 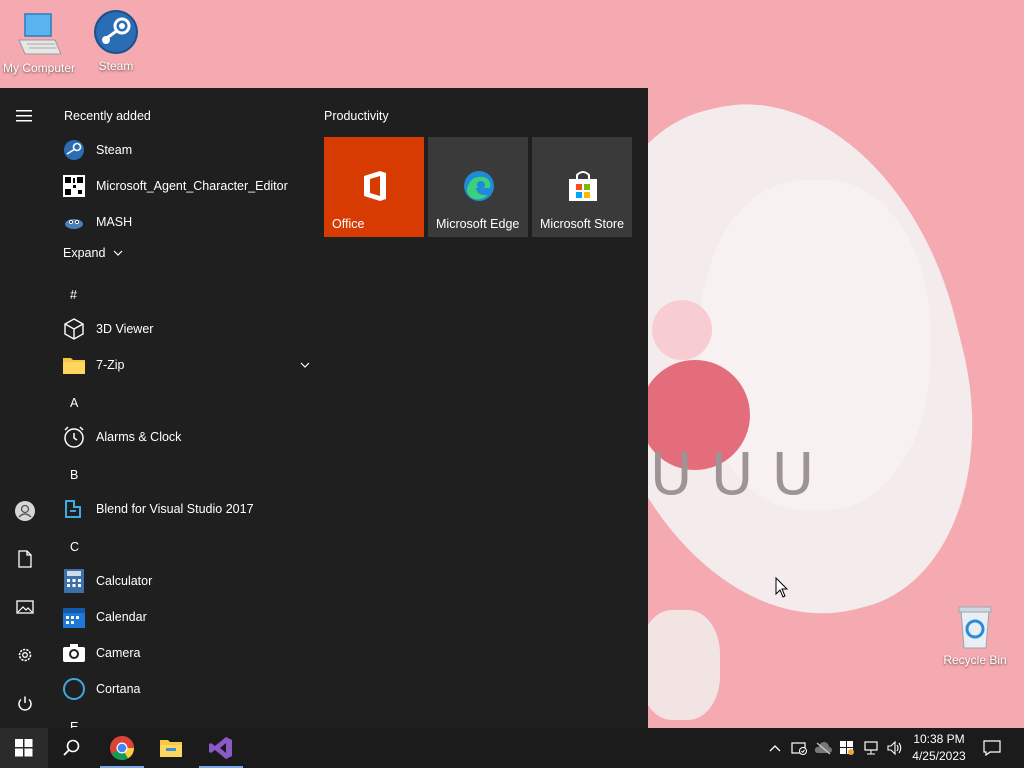 What do you see at coordinates (39, 34) in the screenshot?
I see `computer-icon` at bounding box center [39, 34].